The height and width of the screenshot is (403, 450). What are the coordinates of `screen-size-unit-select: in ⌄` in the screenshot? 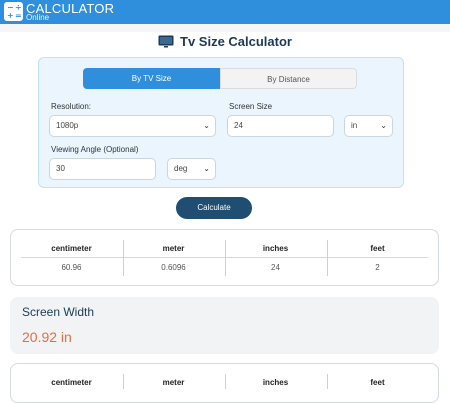 It's located at (368, 126).